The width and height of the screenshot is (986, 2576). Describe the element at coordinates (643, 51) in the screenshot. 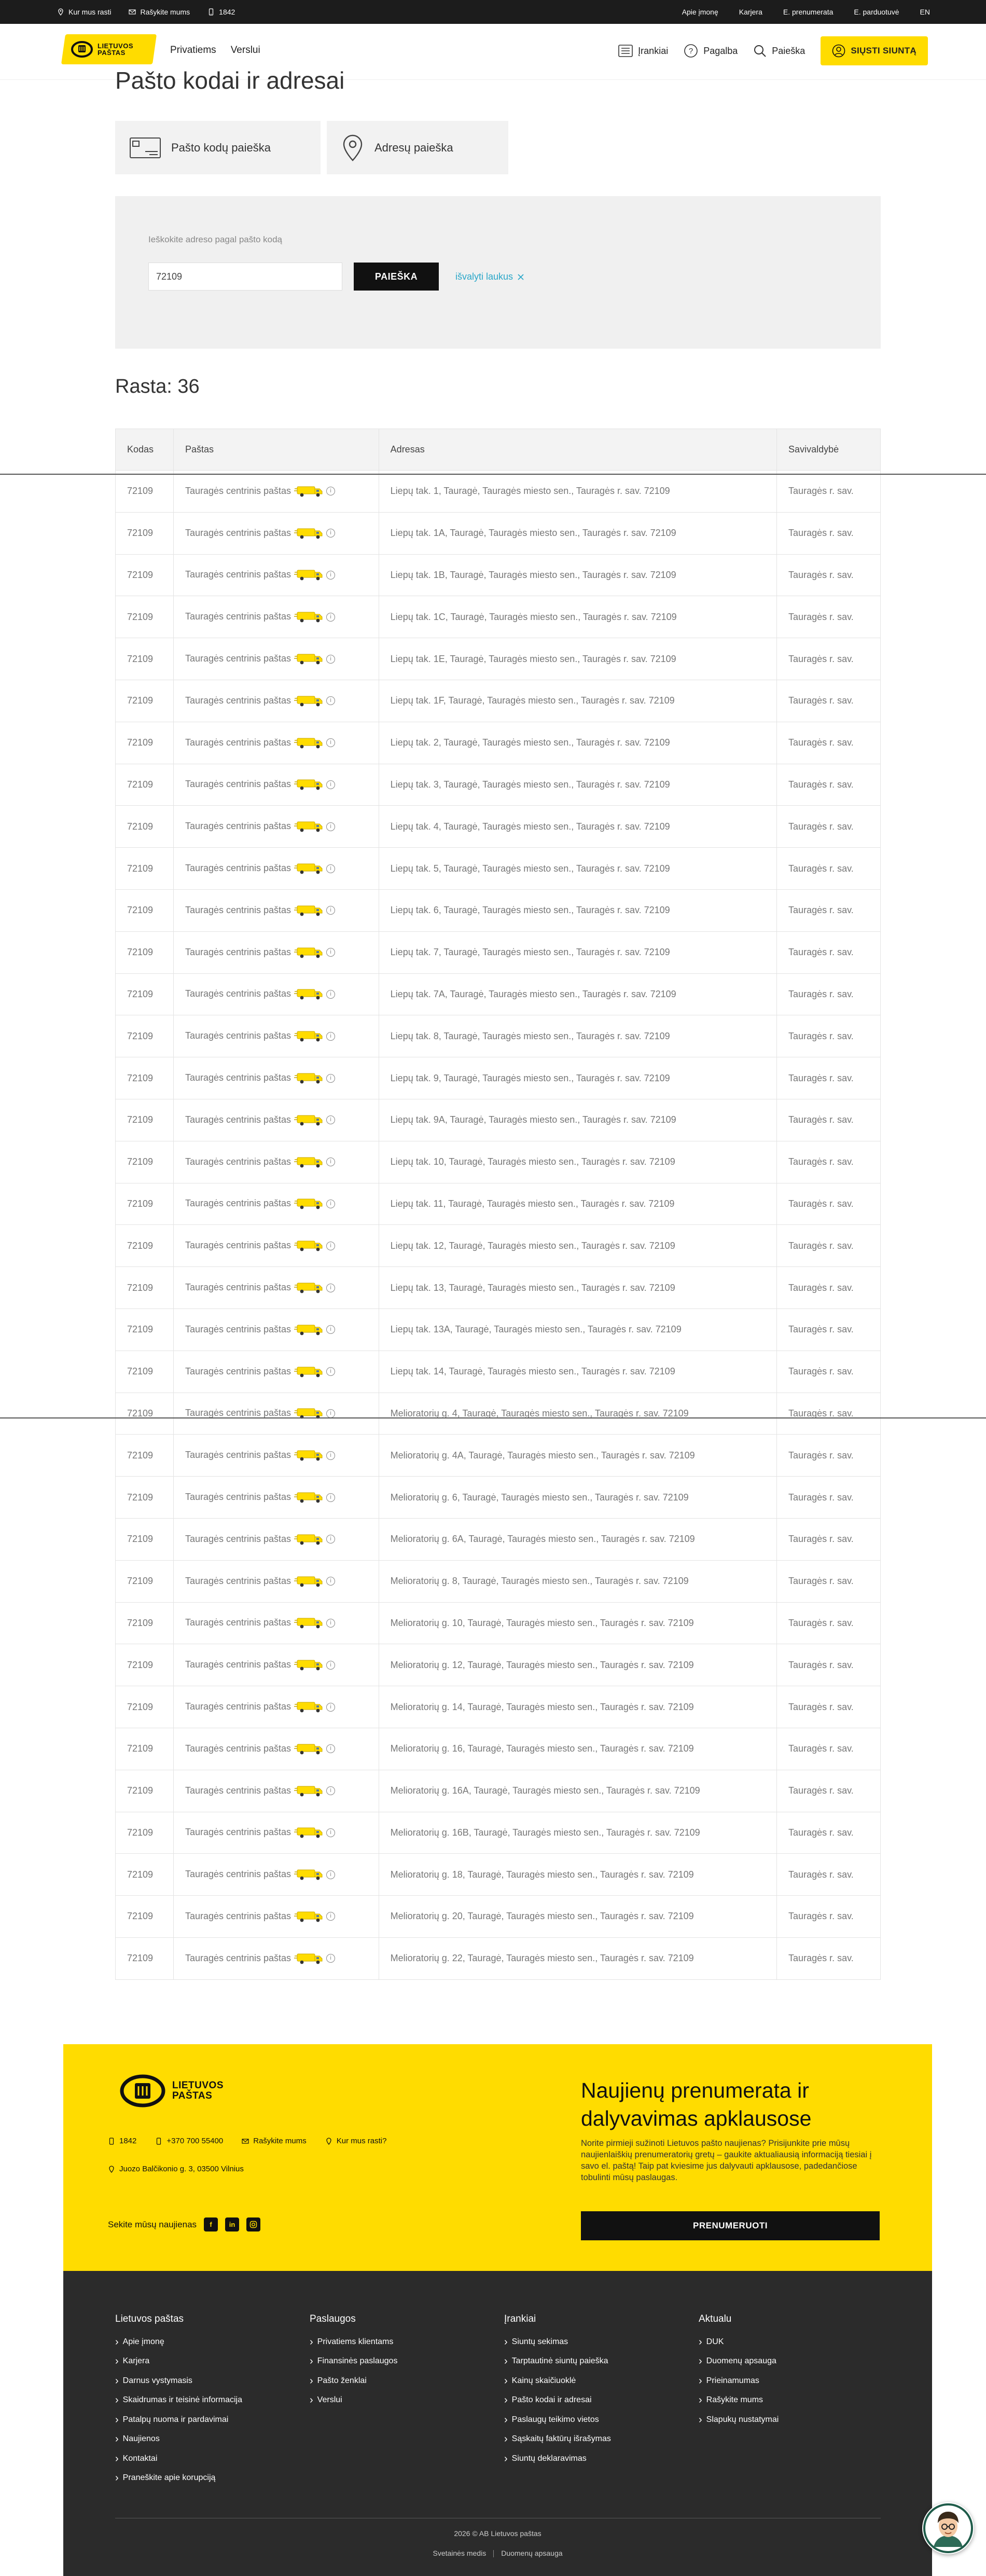

I see `tools-menu: Įrankiai` at that location.